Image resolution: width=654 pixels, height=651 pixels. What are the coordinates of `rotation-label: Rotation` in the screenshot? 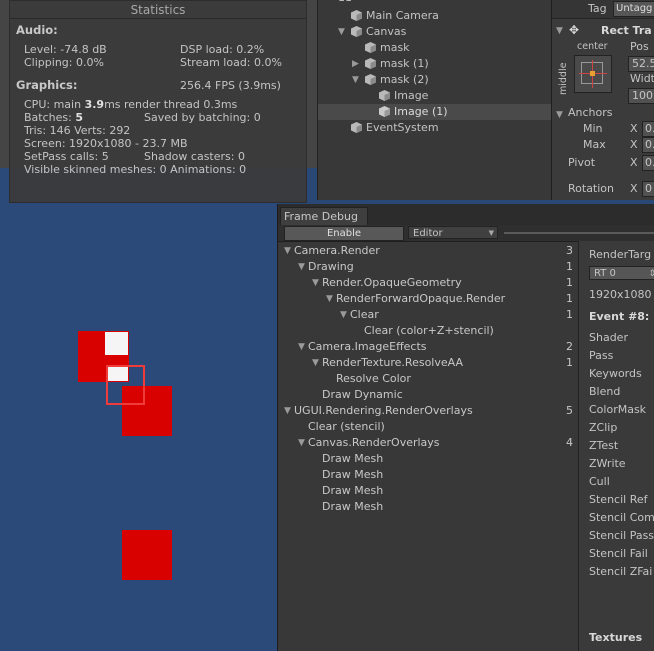 It's located at (591, 188).